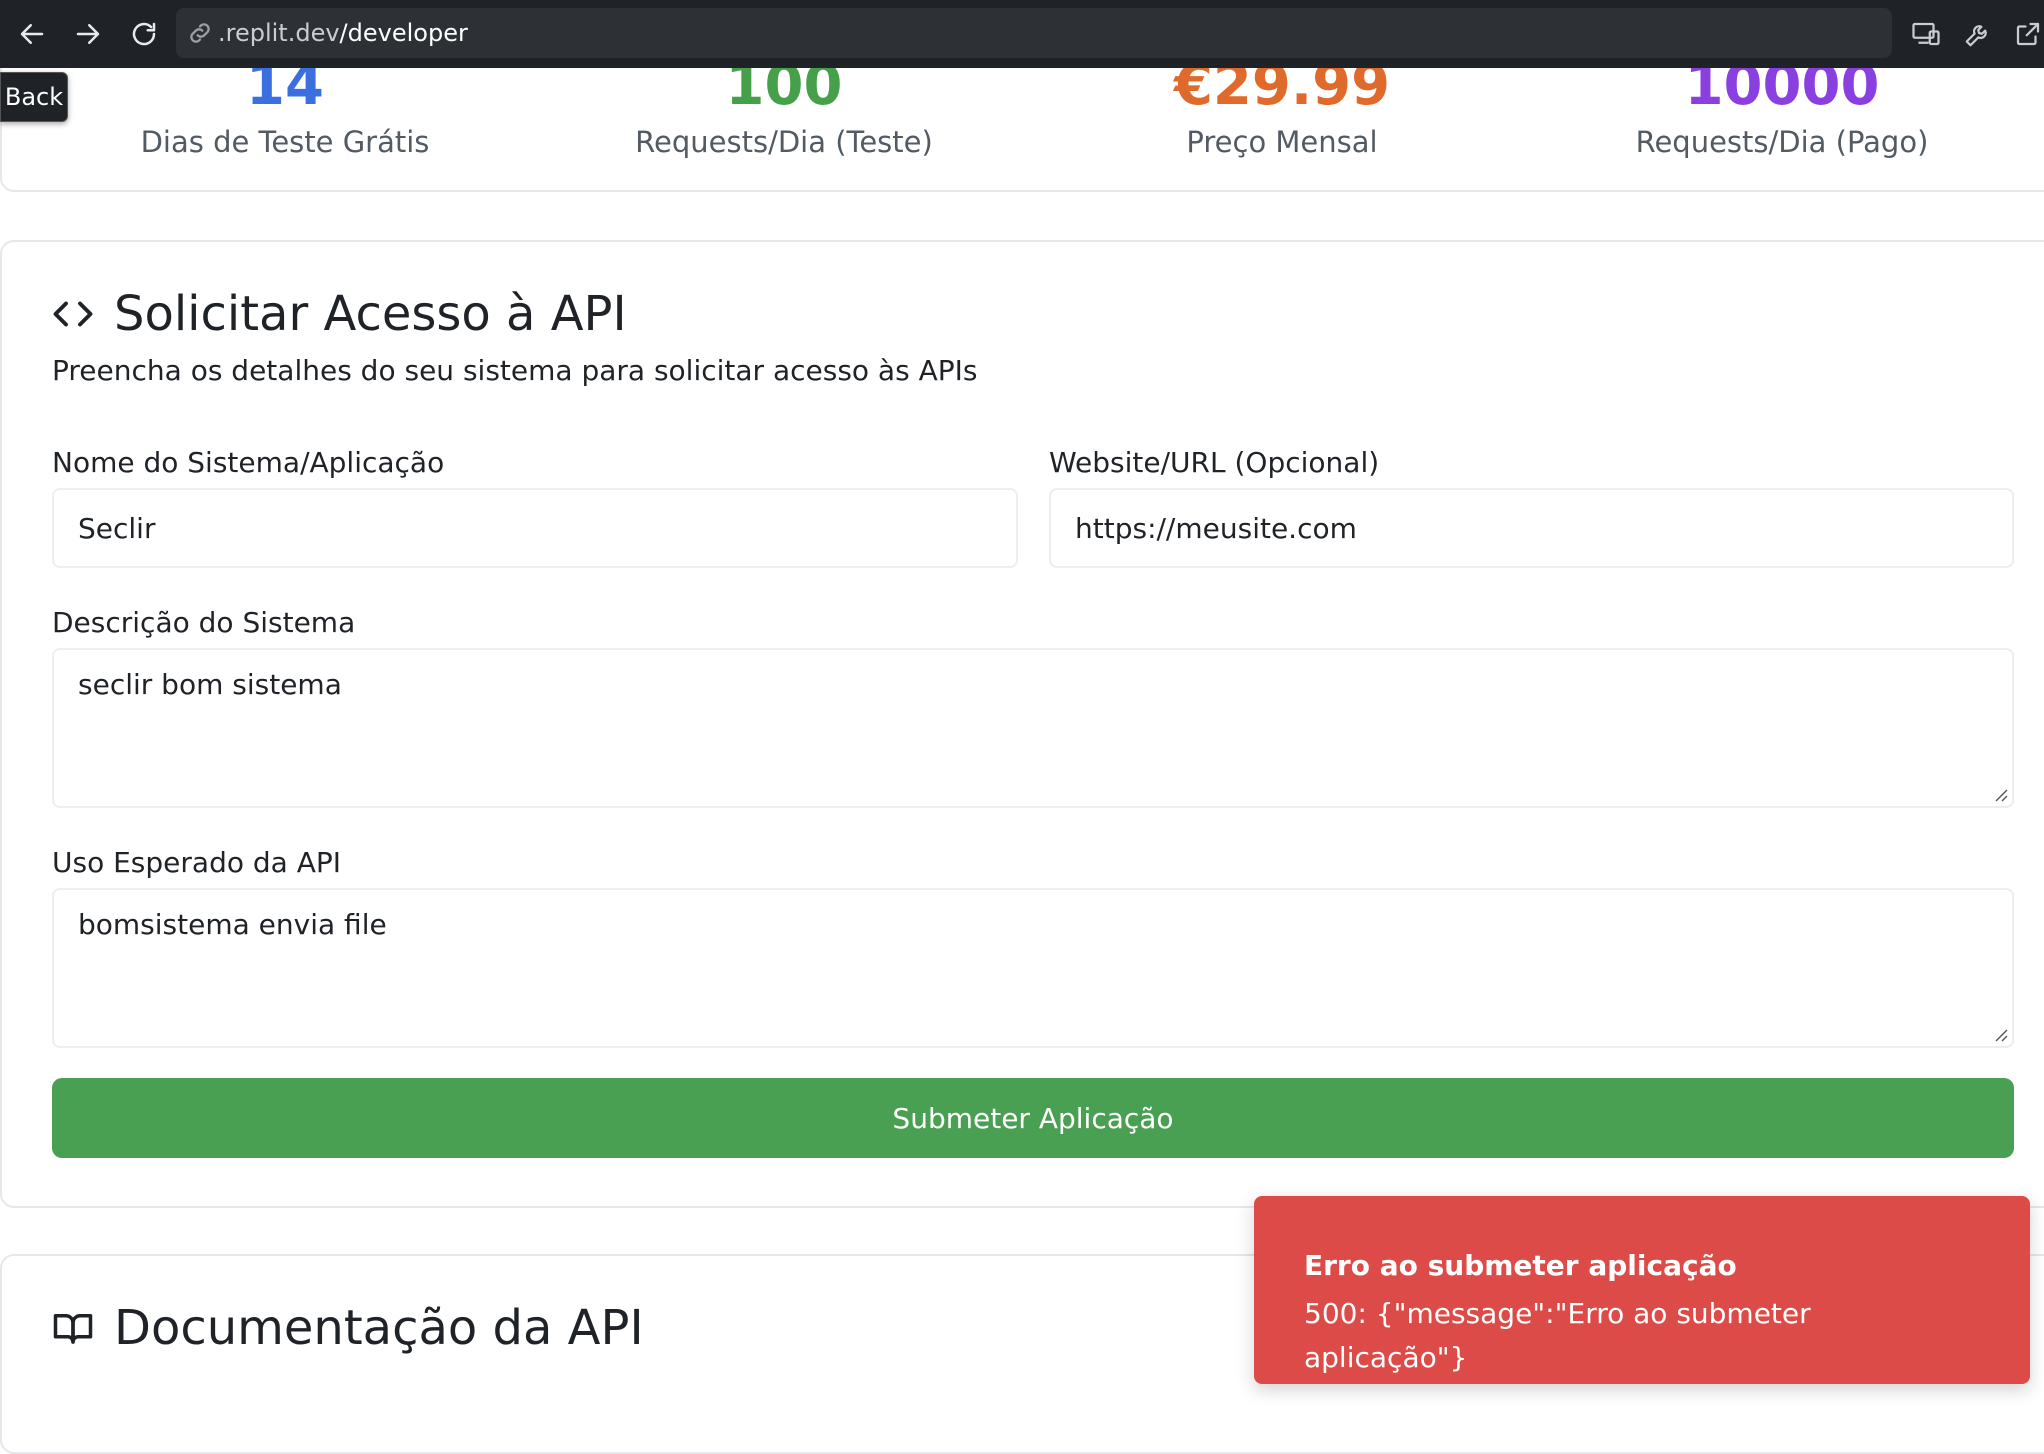 Image resolution: width=2044 pixels, height=1454 pixels. Describe the element at coordinates (200, 33) in the screenshot. I see `link-icon` at that location.